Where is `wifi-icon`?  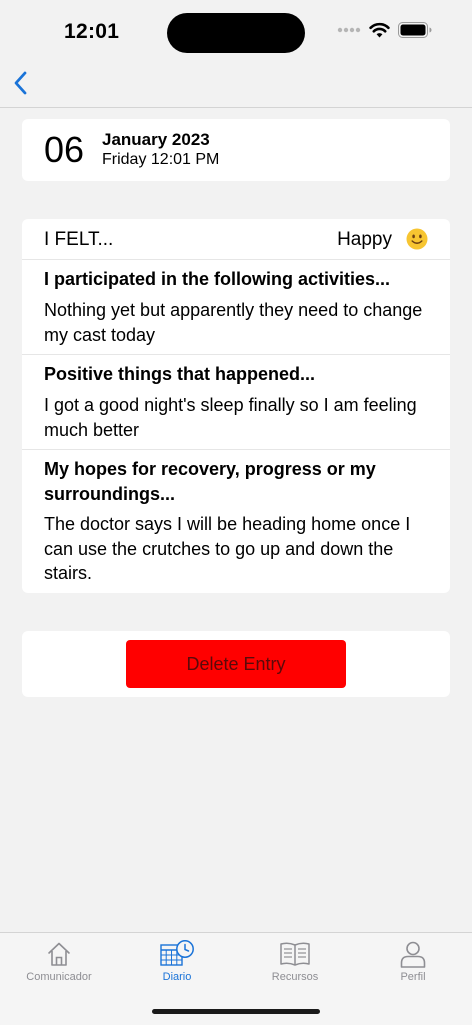
wifi-icon is located at coordinates (379, 30).